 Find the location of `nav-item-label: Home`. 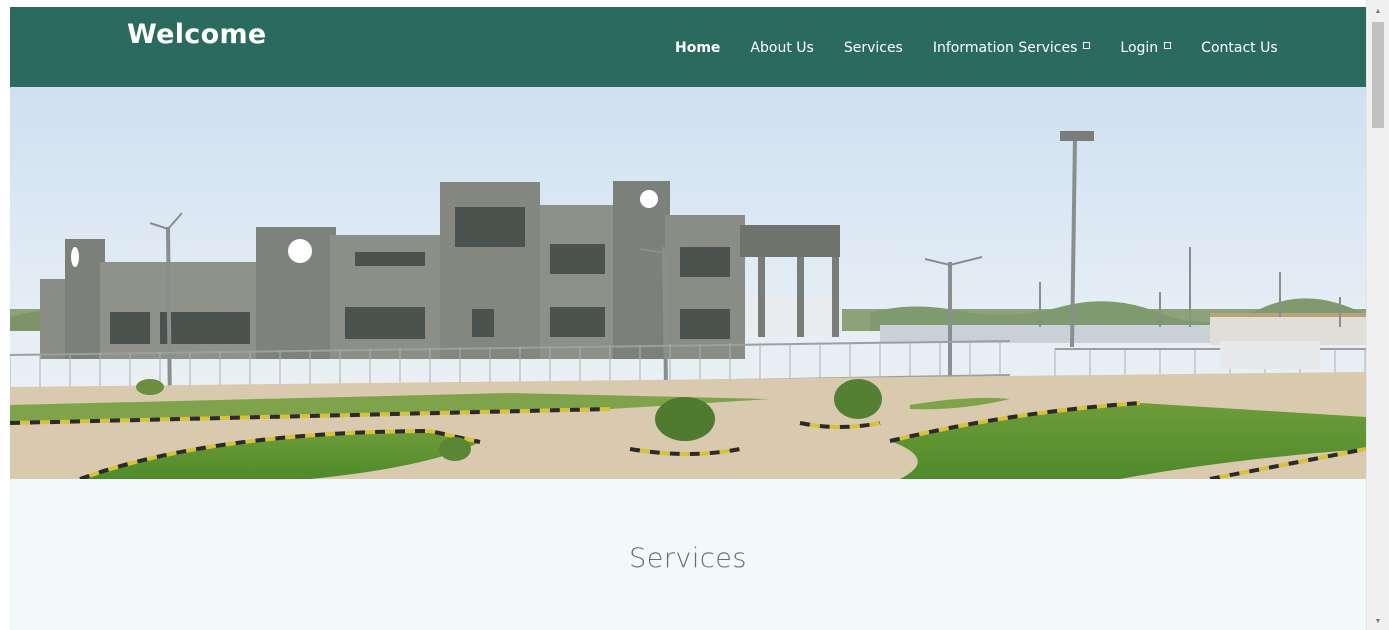

nav-item-label: Home is located at coordinates (698, 48).